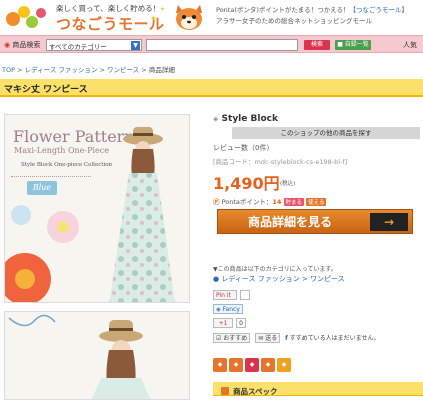 This screenshot has height=400, width=423. What do you see at coordinates (255, 391) in the screenshot?
I see `spec-title-text: 商品スペック` at bounding box center [255, 391].